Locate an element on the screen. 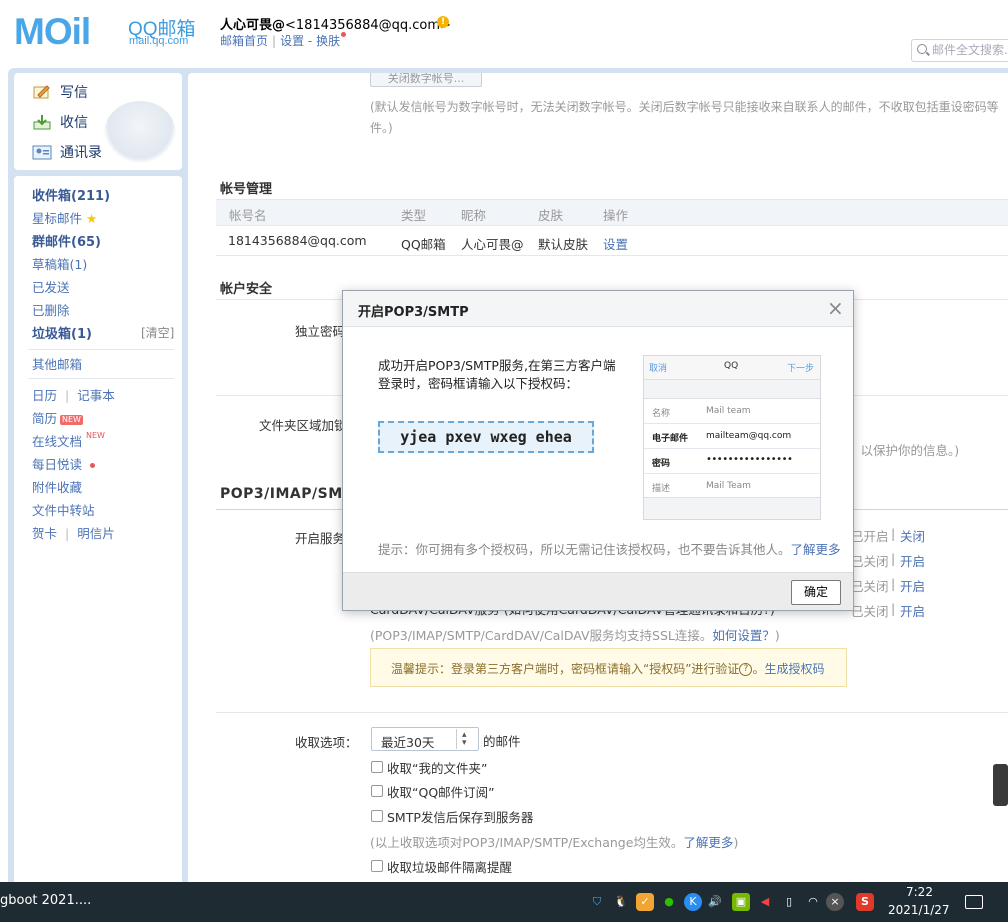  link-settings: 设置 is located at coordinates (292, 41).